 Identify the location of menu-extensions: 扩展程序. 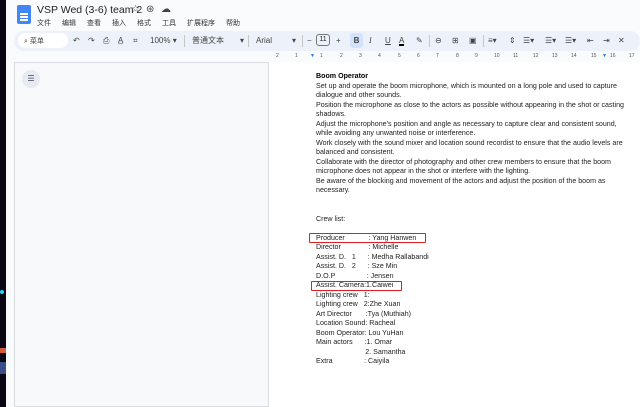
(201, 23).